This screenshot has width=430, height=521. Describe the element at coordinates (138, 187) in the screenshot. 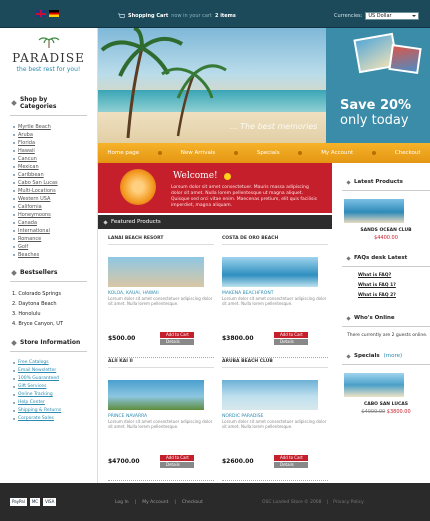

I see `orange-slice-image` at that location.